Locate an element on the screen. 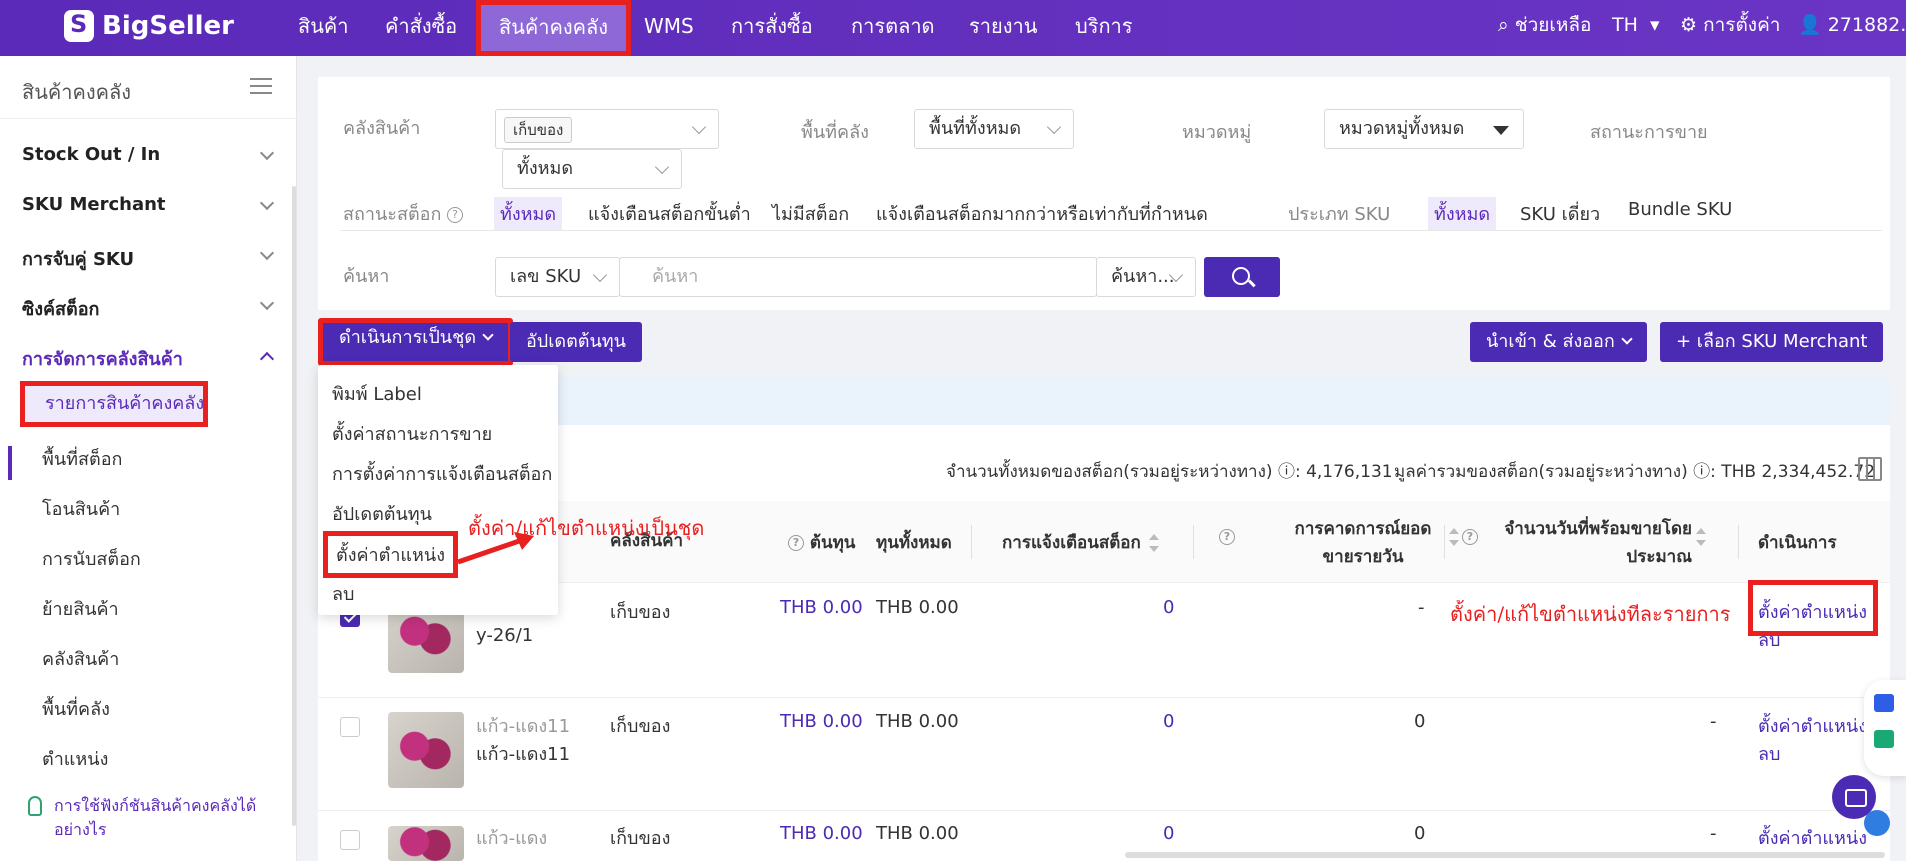  warehouse-tag: เก็บของ is located at coordinates (538, 130).